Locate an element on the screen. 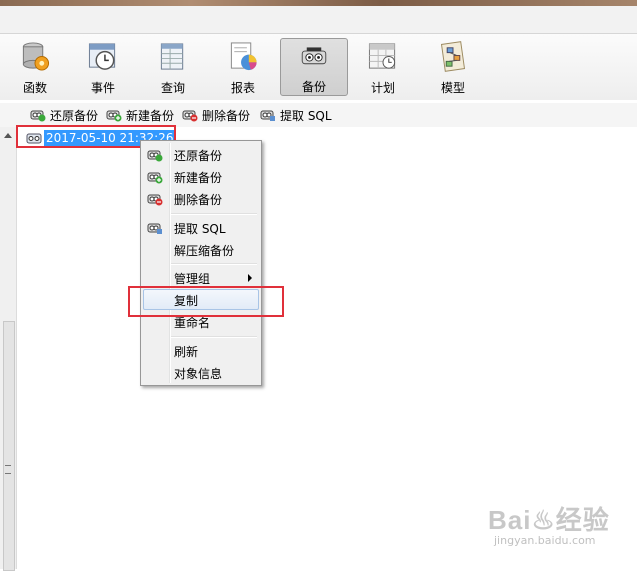  event-clock-icon is located at coordinates (102, 56).